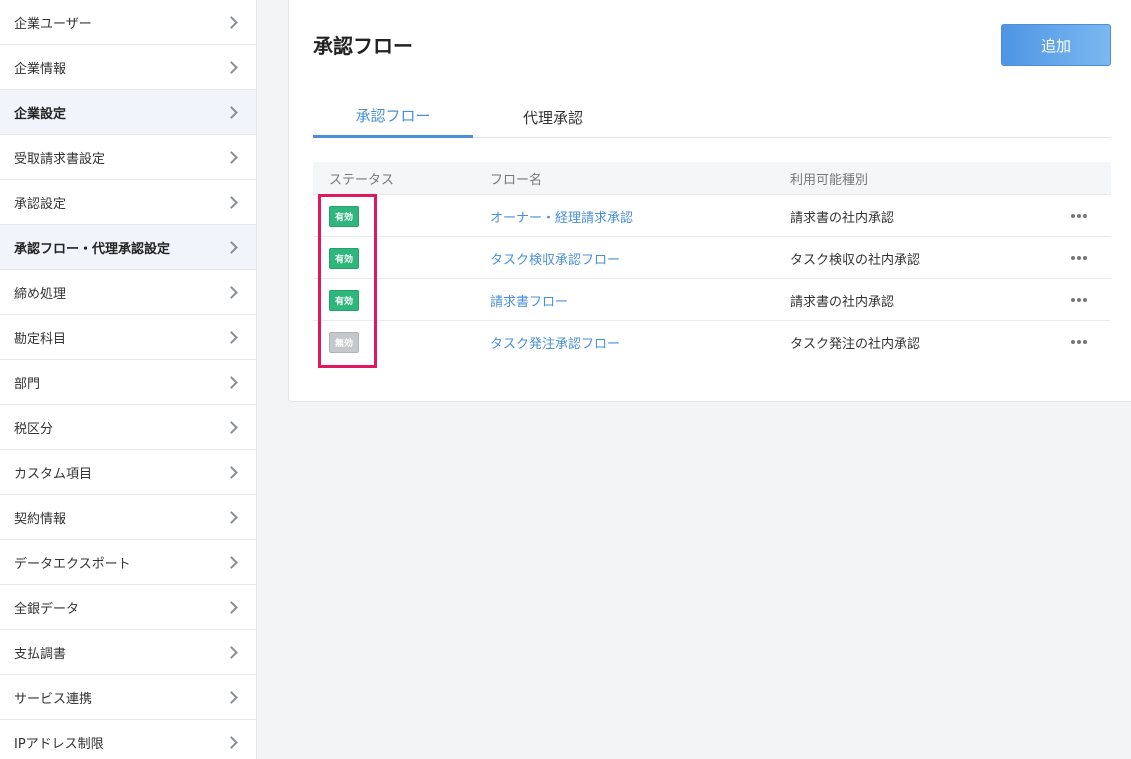 This screenshot has height=759, width=1131. Describe the element at coordinates (393, 117) in the screenshot. I see `tab-approval-flow: 承認フロー` at that location.